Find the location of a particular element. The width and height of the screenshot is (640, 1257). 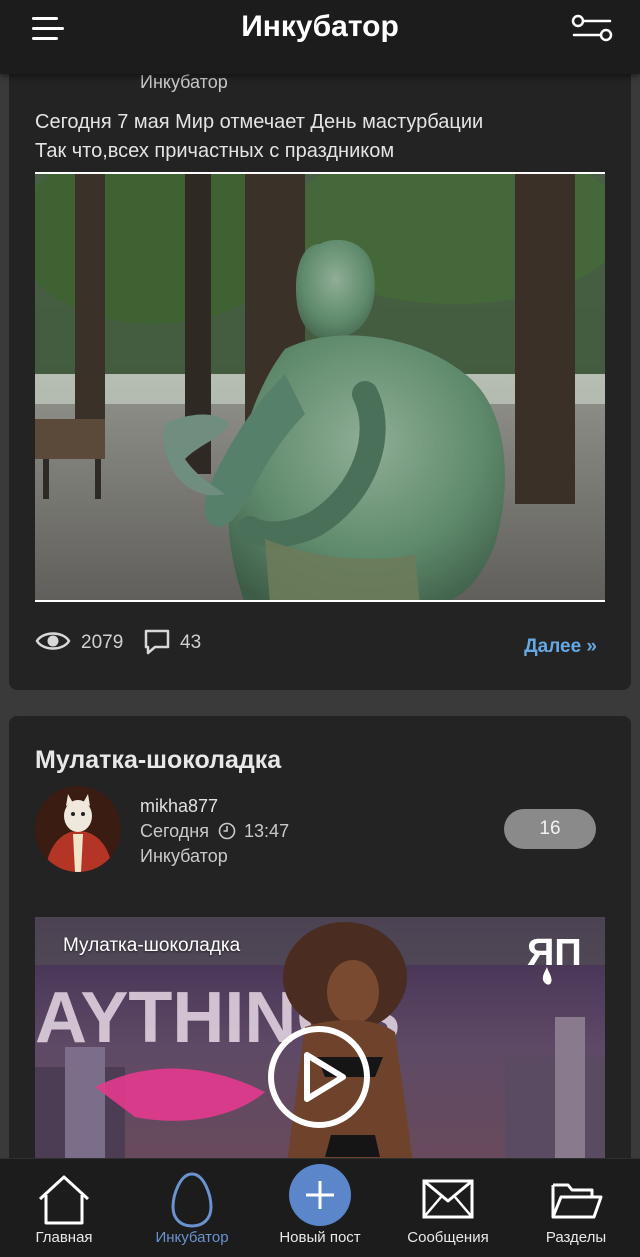

nav-new-post: Новый пост is located at coordinates (320, 1208).